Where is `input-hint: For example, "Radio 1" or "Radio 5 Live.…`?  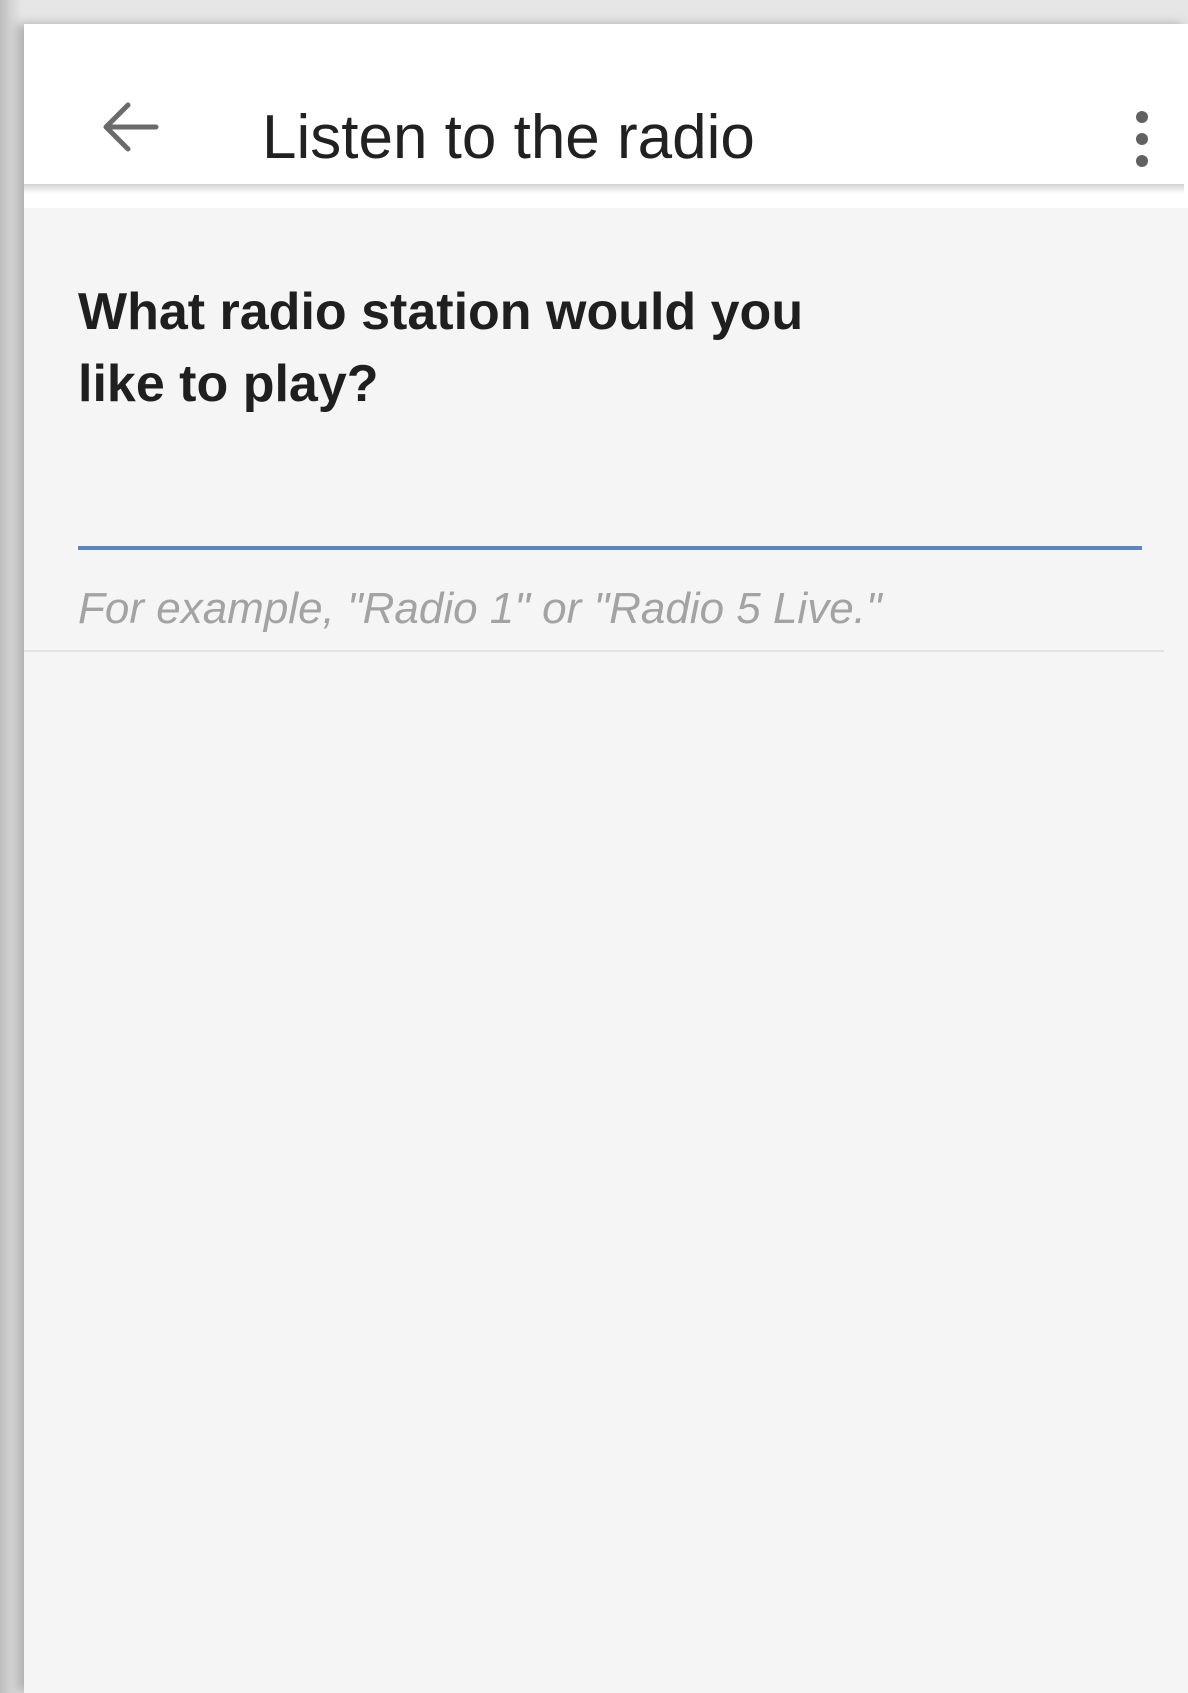
input-hint: For example, "Radio 1" or "Radio 5 Live.… is located at coordinates (480, 608).